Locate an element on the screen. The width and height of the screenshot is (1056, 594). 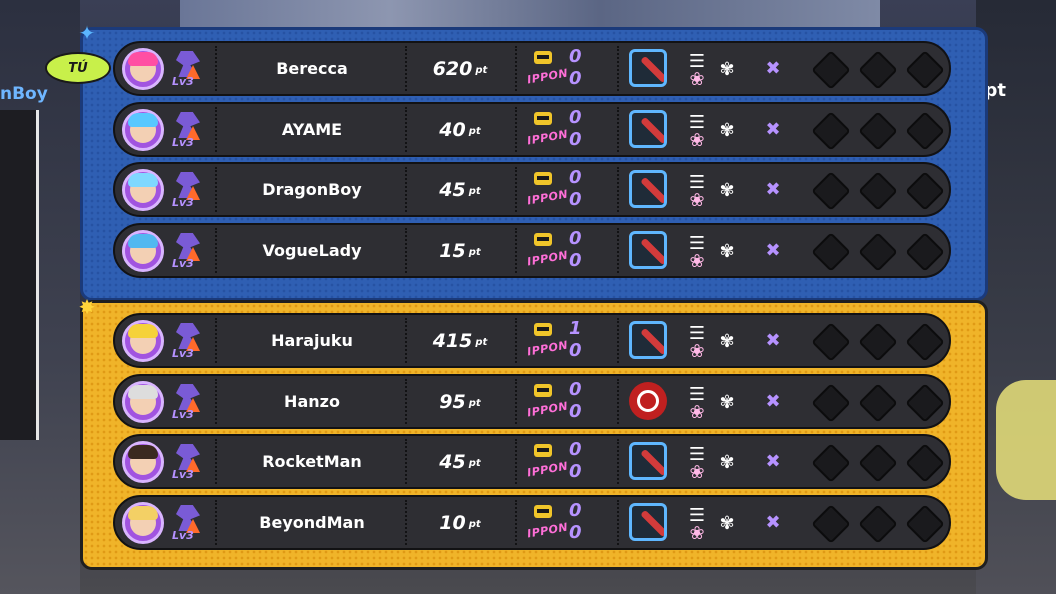
dragon-icon: ✦ is located at coordinates (87, 33).